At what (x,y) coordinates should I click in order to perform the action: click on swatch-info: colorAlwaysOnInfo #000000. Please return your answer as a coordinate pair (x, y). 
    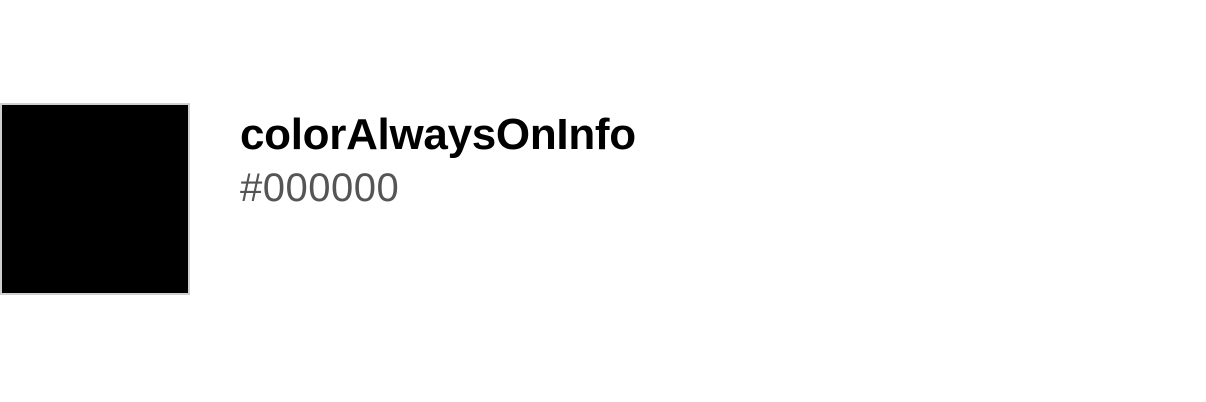
    Looking at the image, I should click on (438, 161).